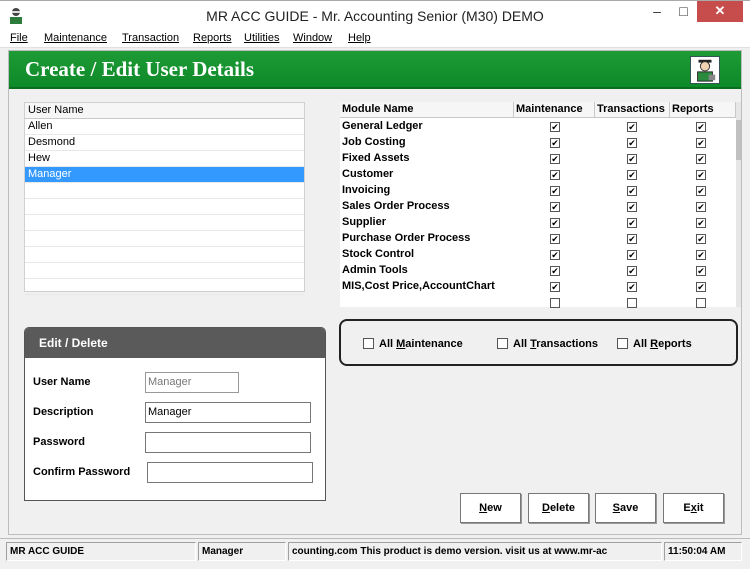 The image size is (750, 569). I want to click on user-list: User Name Allen Desmond Hew Manager, so click(164, 198).